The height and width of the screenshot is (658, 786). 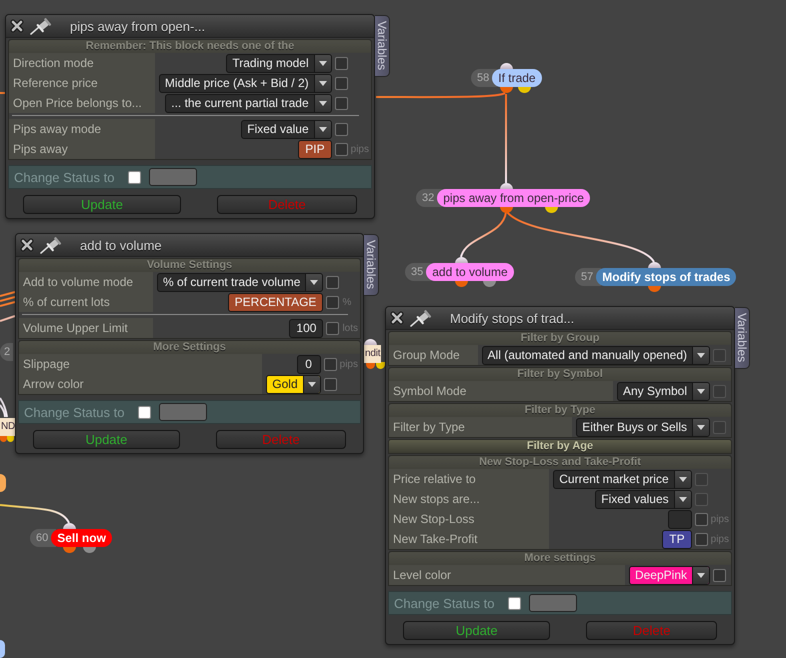 I want to click on section-header: More Settings, so click(x=189, y=347).